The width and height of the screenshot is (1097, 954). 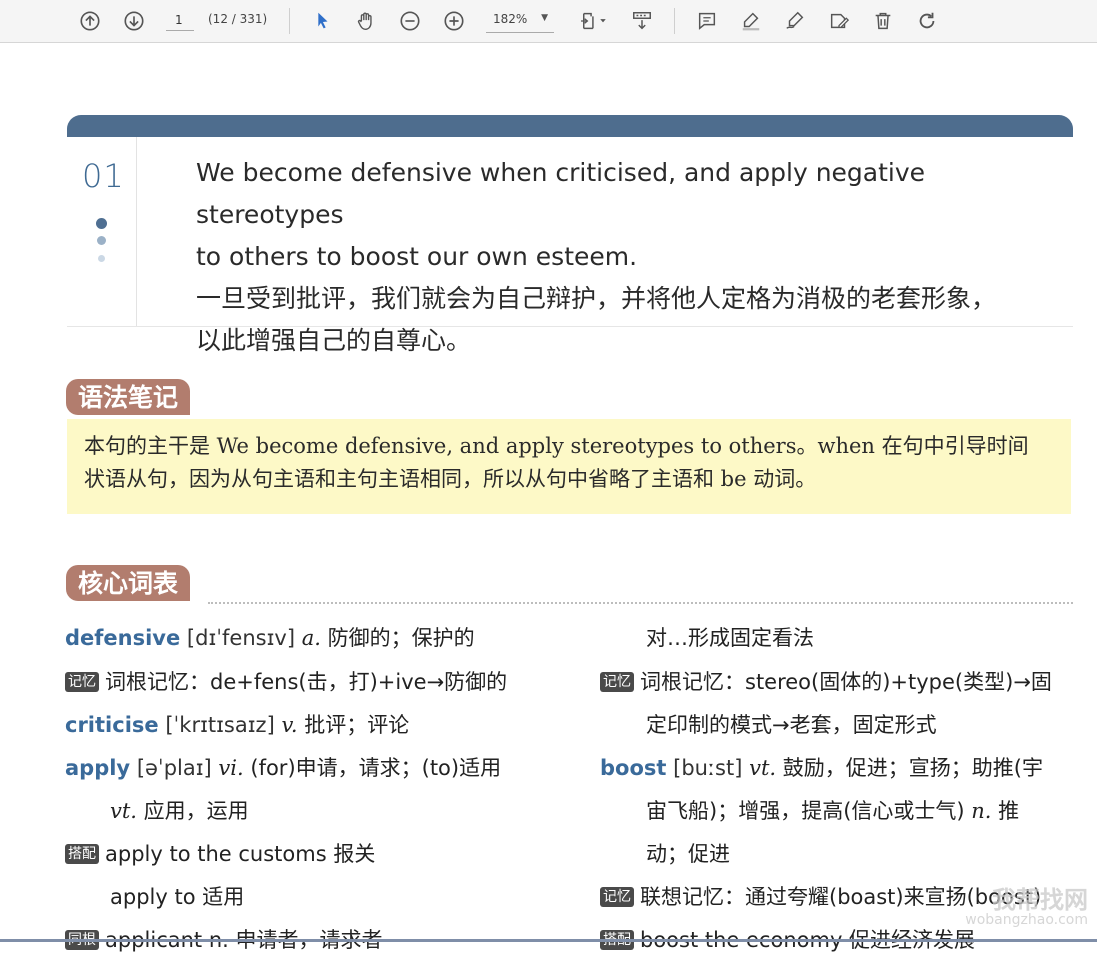 I want to click on vocab-entry-defensive: defensive [dɪˈfensɪv] a. 防御的；保护的, so click(x=270, y=637).